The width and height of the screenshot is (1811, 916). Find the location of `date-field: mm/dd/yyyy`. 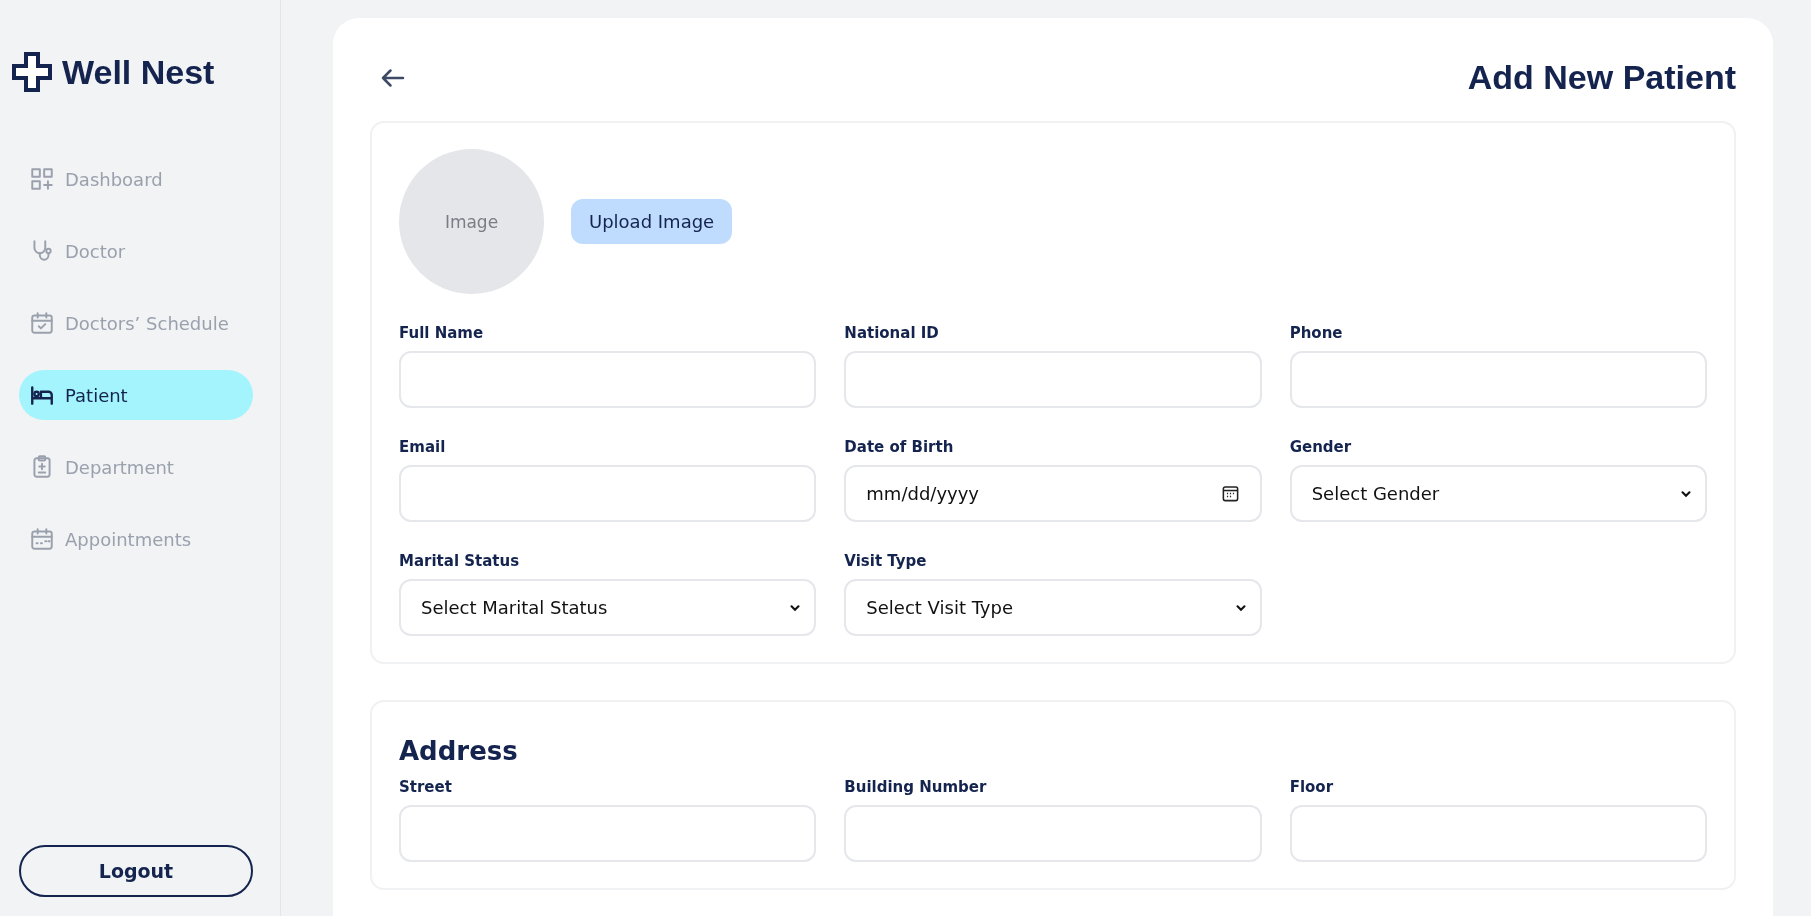

date-field: mm/dd/yyyy is located at coordinates (1053, 493).